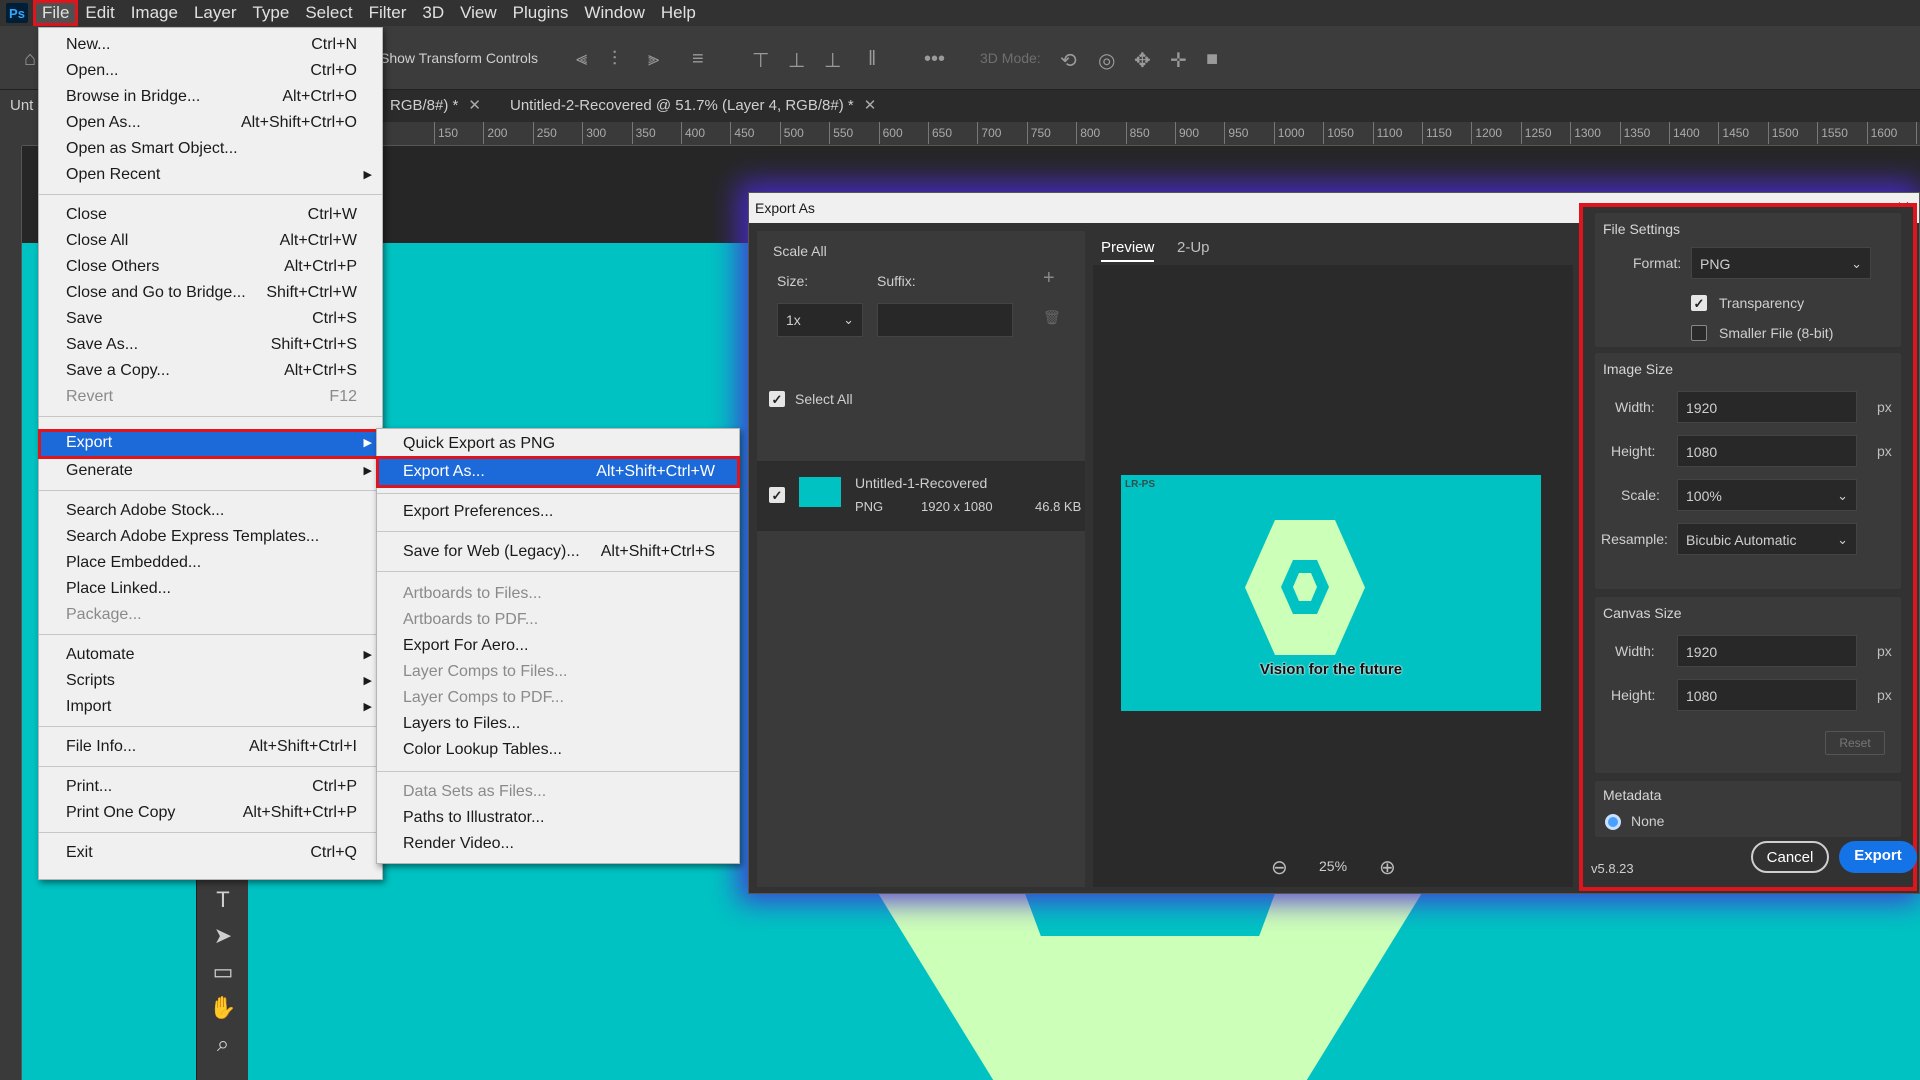  Describe the element at coordinates (1767, 407) in the screenshot. I see `image-width-input: 1920` at that location.